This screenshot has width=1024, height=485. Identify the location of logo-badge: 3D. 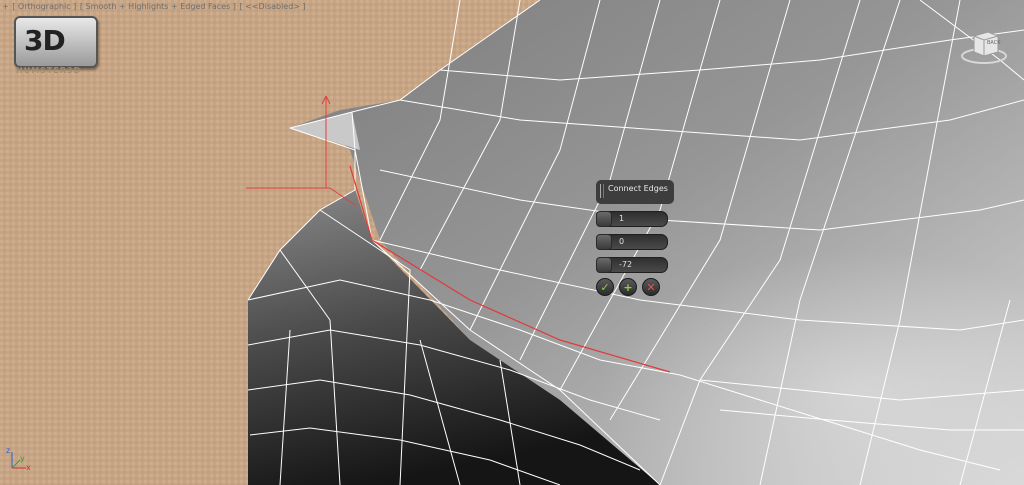
(56, 42).